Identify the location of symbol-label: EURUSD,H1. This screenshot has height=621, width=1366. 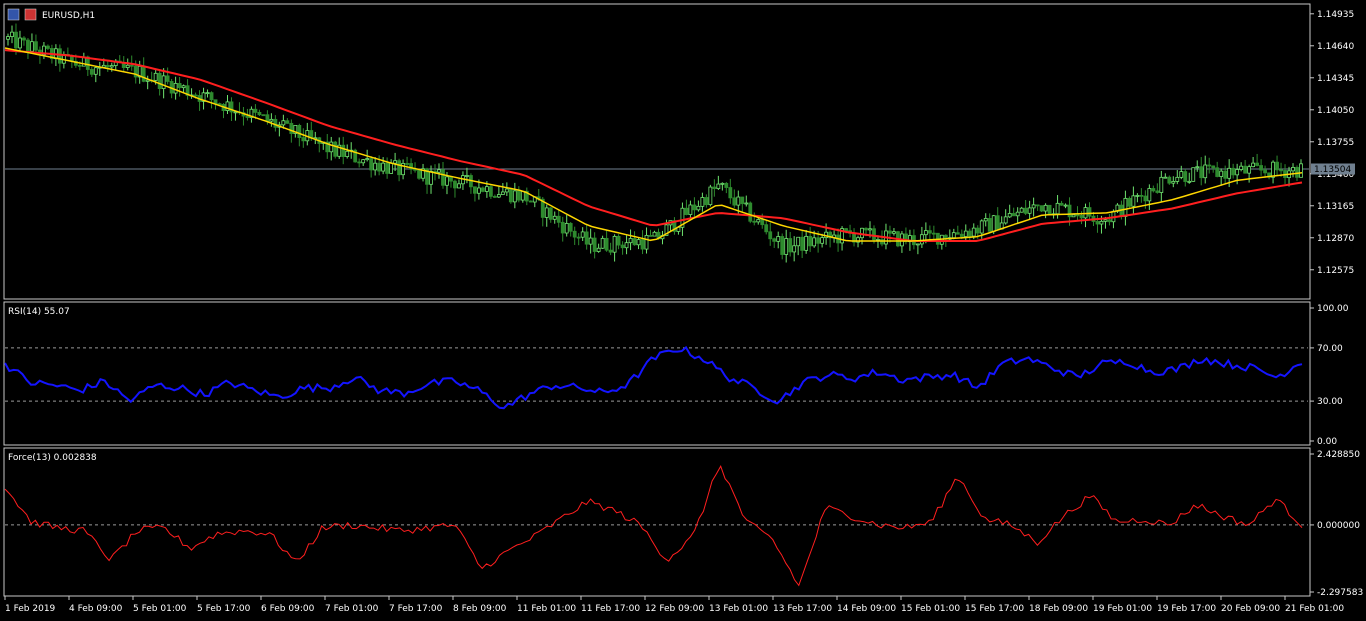
(68, 16).